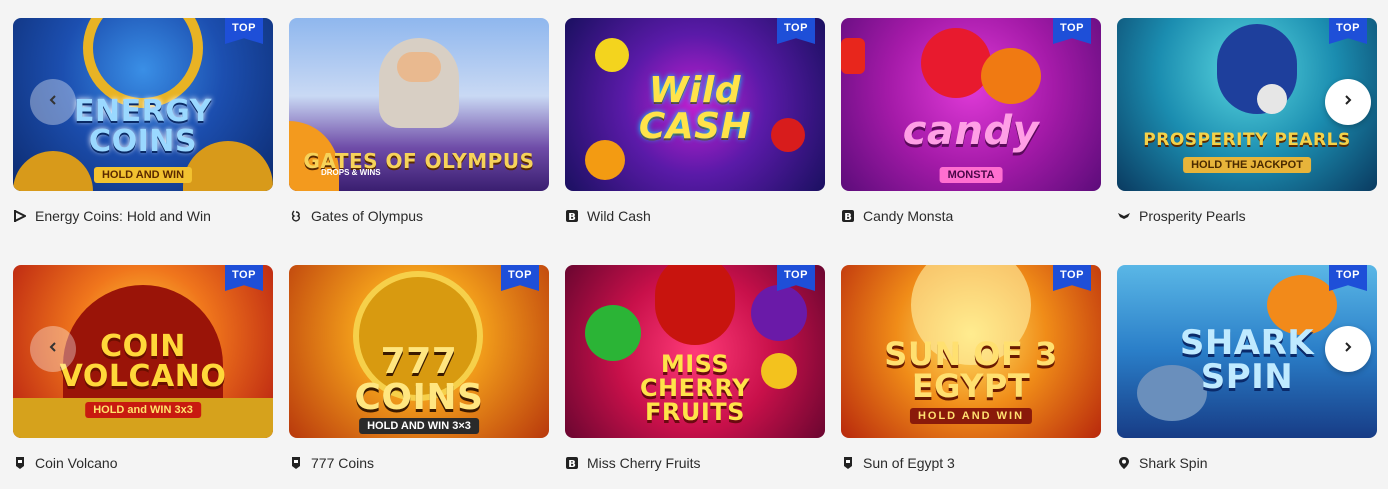  I want to click on game-caption: Sun of Egypt 3, so click(971, 463).